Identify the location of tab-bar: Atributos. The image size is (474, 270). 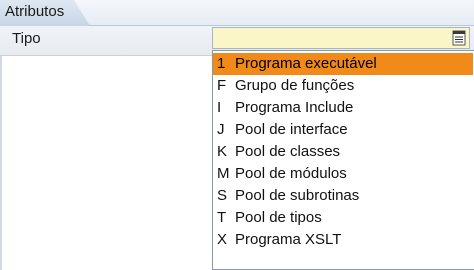
(237, 13).